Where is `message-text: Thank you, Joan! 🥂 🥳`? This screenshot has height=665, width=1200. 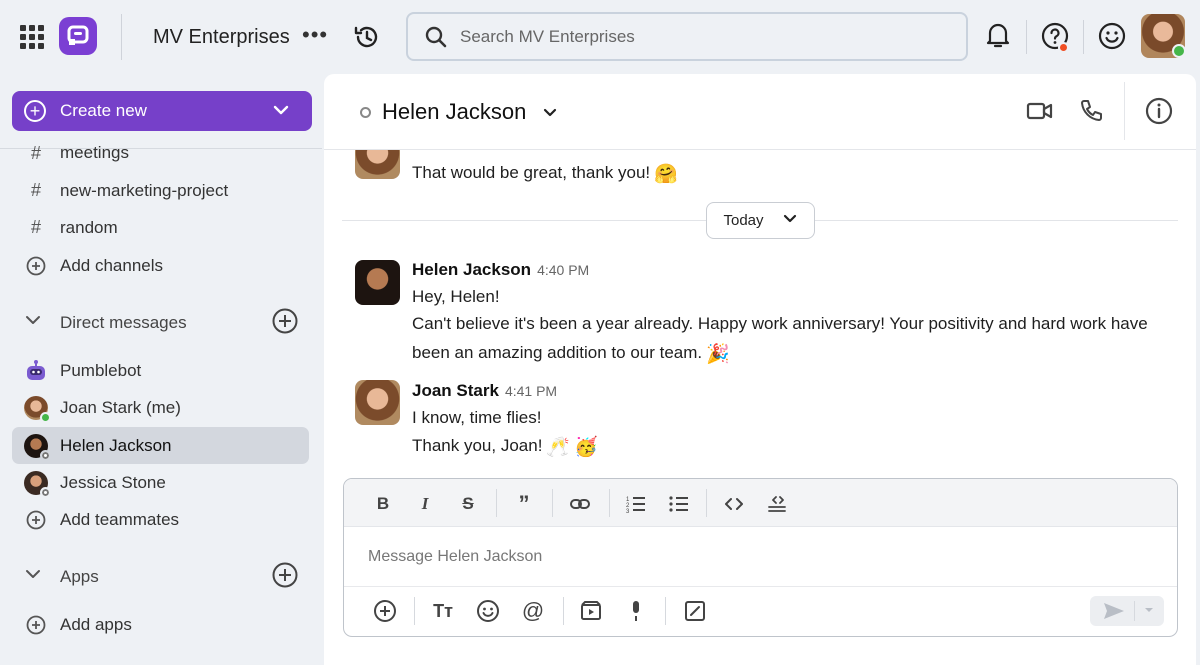
message-text: Thank you, Joan! 🥂 🥳 is located at coordinates (505, 447).